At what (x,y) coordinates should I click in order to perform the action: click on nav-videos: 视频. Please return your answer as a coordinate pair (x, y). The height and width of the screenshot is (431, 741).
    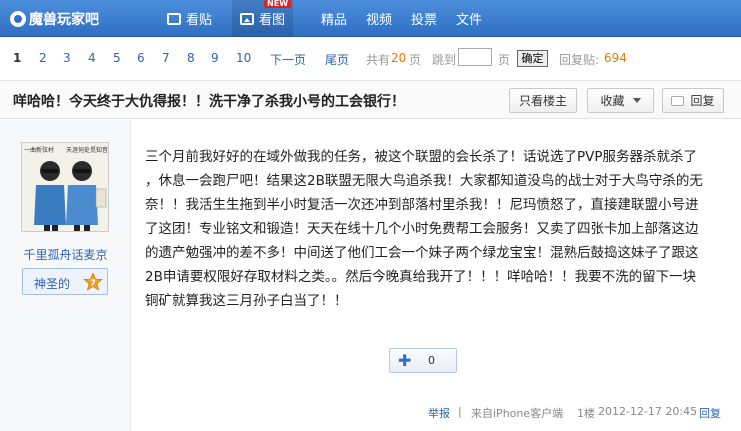
    Looking at the image, I should click on (379, 18).